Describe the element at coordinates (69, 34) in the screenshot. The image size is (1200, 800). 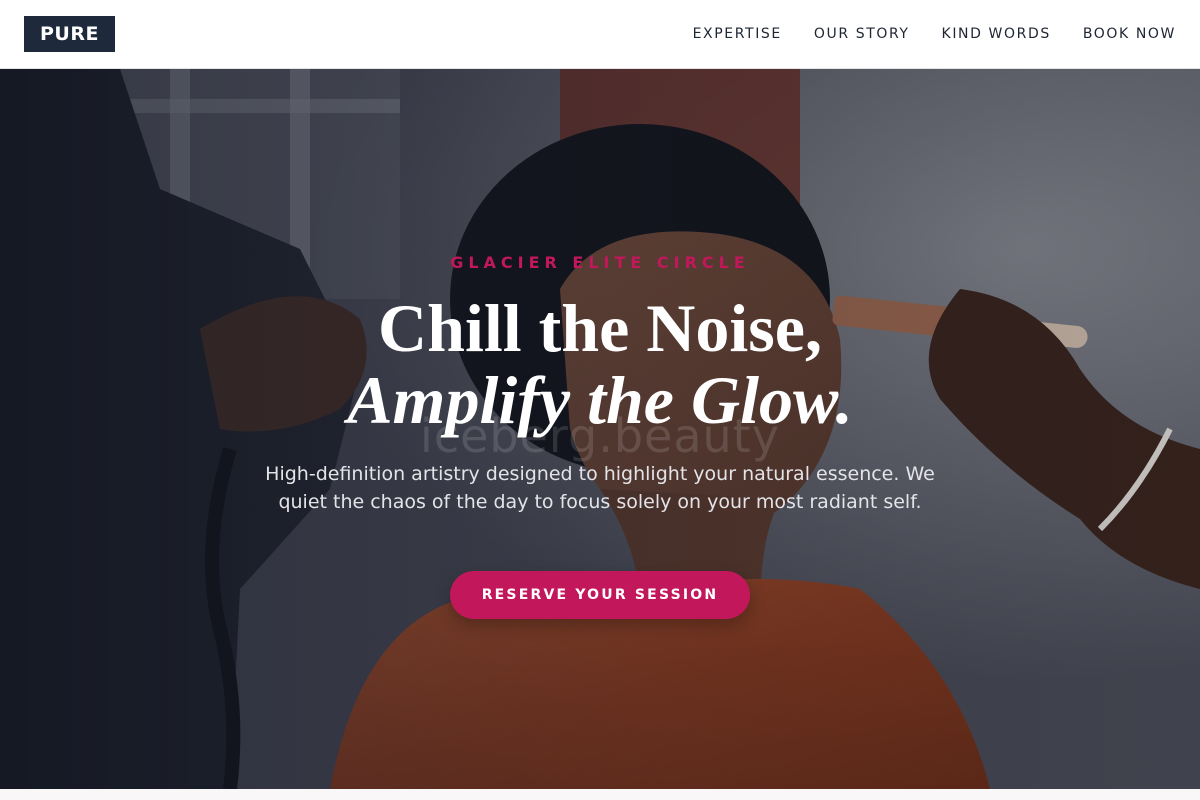
I see `brand-logo: PURE` at that location.